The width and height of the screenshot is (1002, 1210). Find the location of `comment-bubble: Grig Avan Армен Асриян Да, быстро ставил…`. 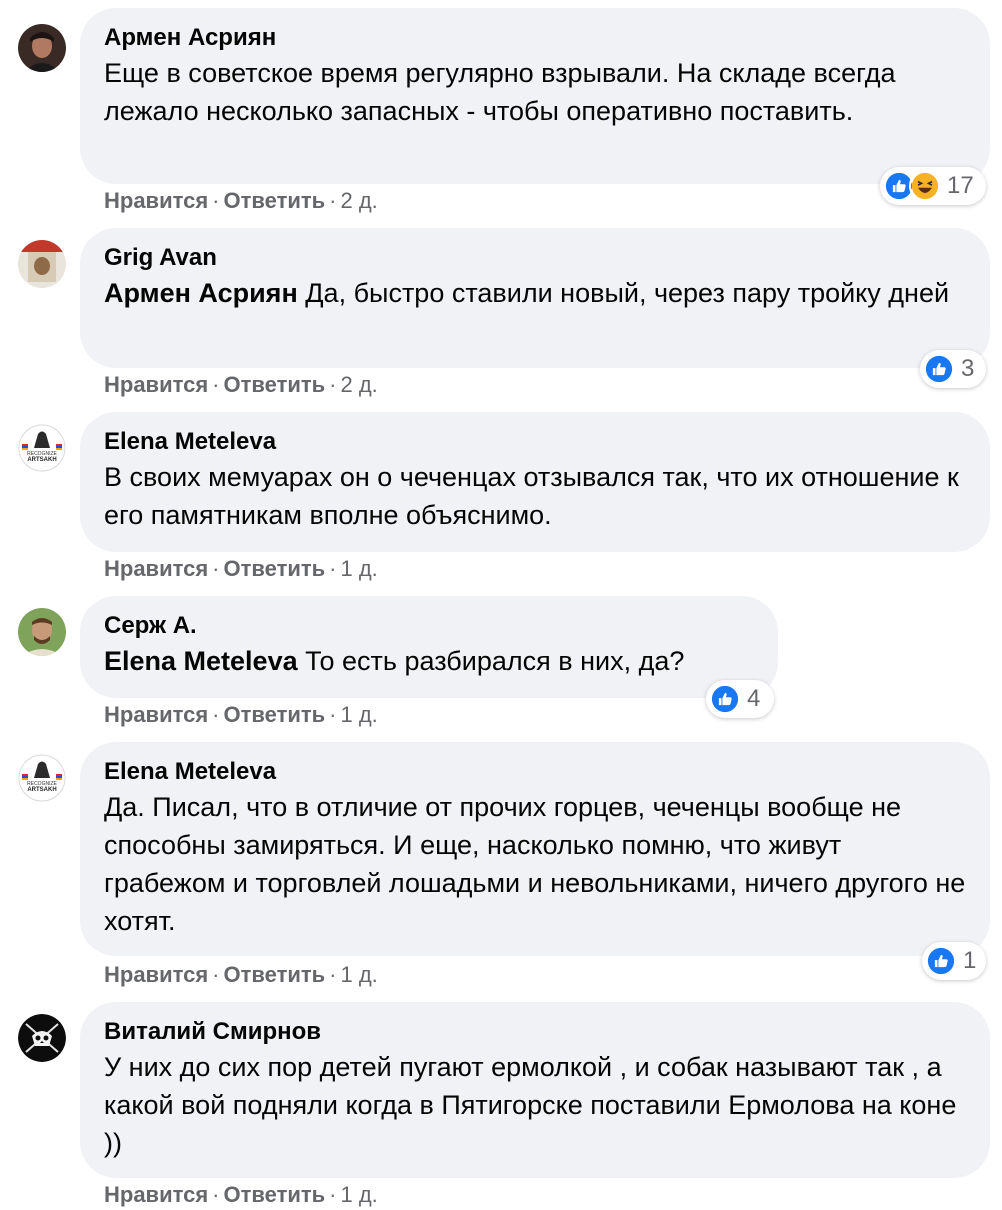

comment-bubble: Grig Avan Армен Асриян Да, быстро ставил… is located at coordinates (535, 298).